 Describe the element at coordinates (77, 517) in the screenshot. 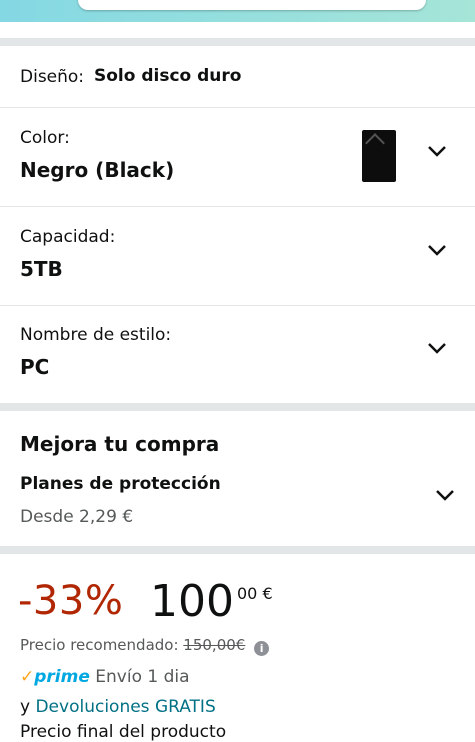

I see `protection-plans-price: Desde 2,29 €` at that location.